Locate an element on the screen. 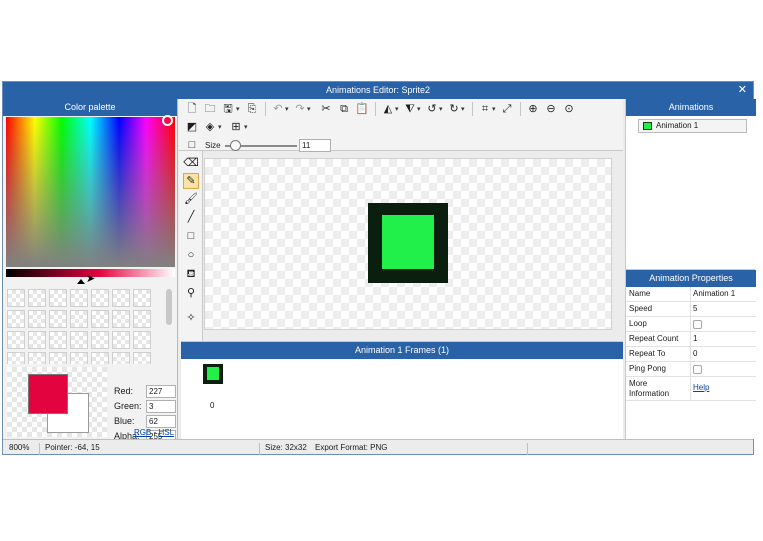 The width and height of the screenshot is (763, 541). zoom-in-icon: ⊕ is located at coordinates (533, 109).